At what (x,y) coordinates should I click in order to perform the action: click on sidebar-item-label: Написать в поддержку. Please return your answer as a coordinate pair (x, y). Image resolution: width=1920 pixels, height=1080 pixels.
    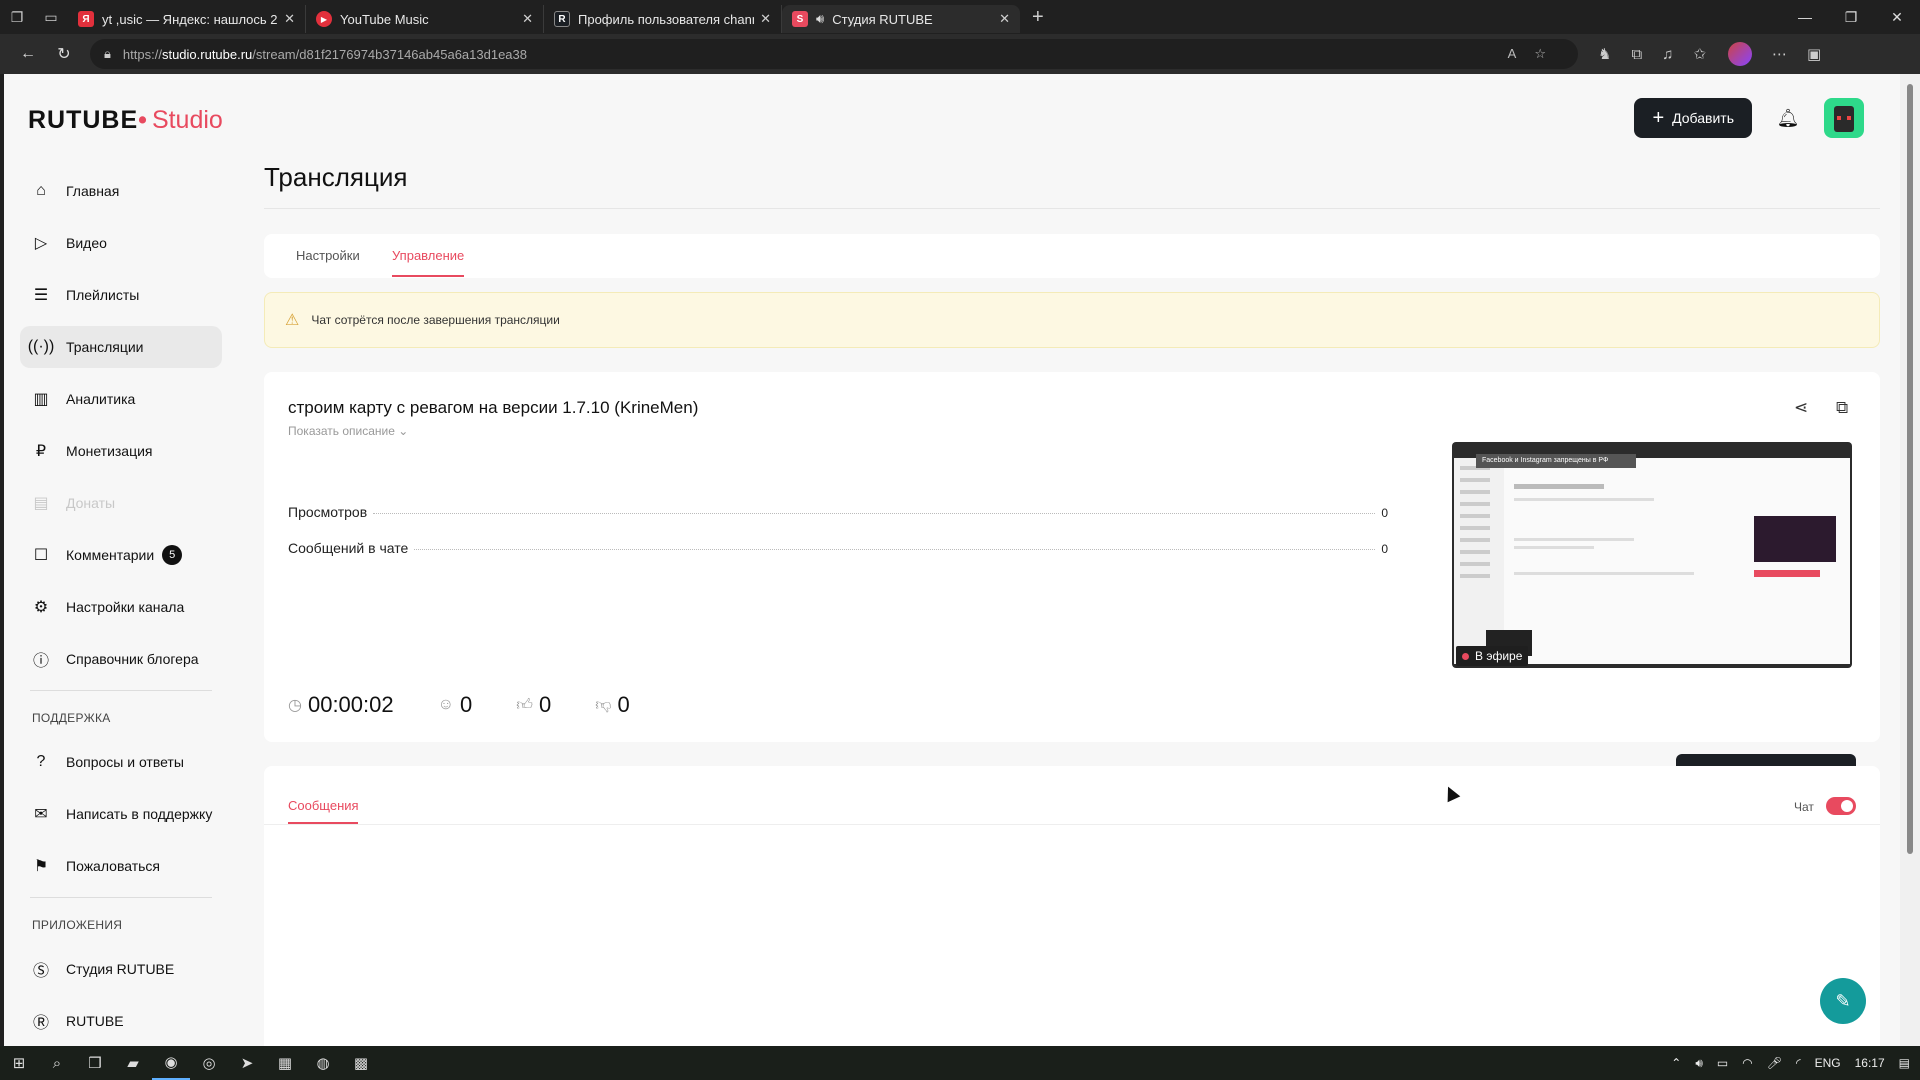
    Looking at the image, I should click on (139, 814).